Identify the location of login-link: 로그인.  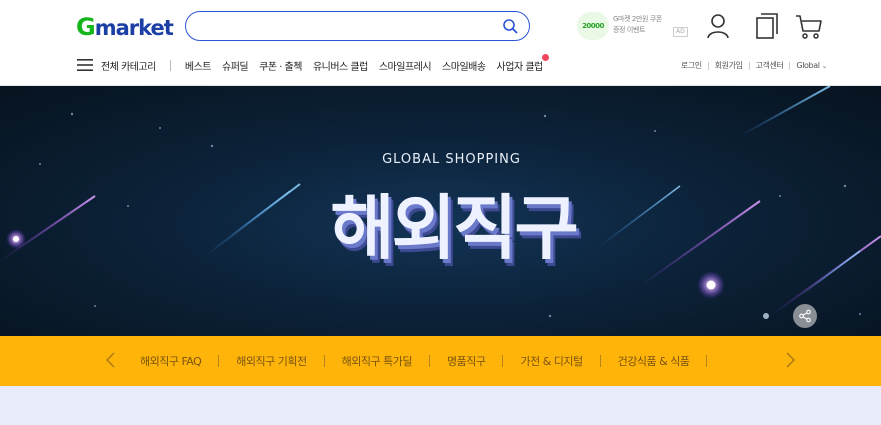
(691, 65).